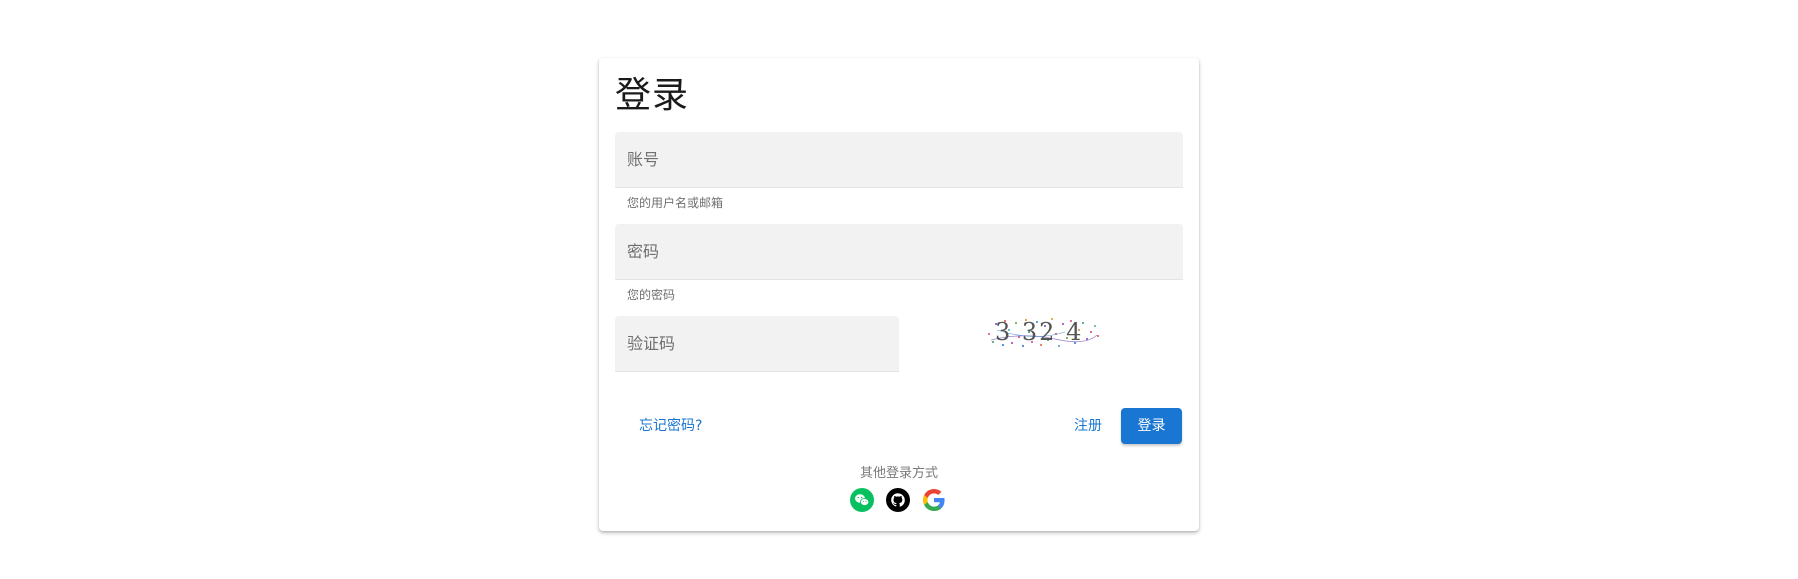 The height and width of the screenshot is (579, 1798). Describe the element at coordinates (1151, 426) in the screenshot. I see `login-button: 登录` at that location.